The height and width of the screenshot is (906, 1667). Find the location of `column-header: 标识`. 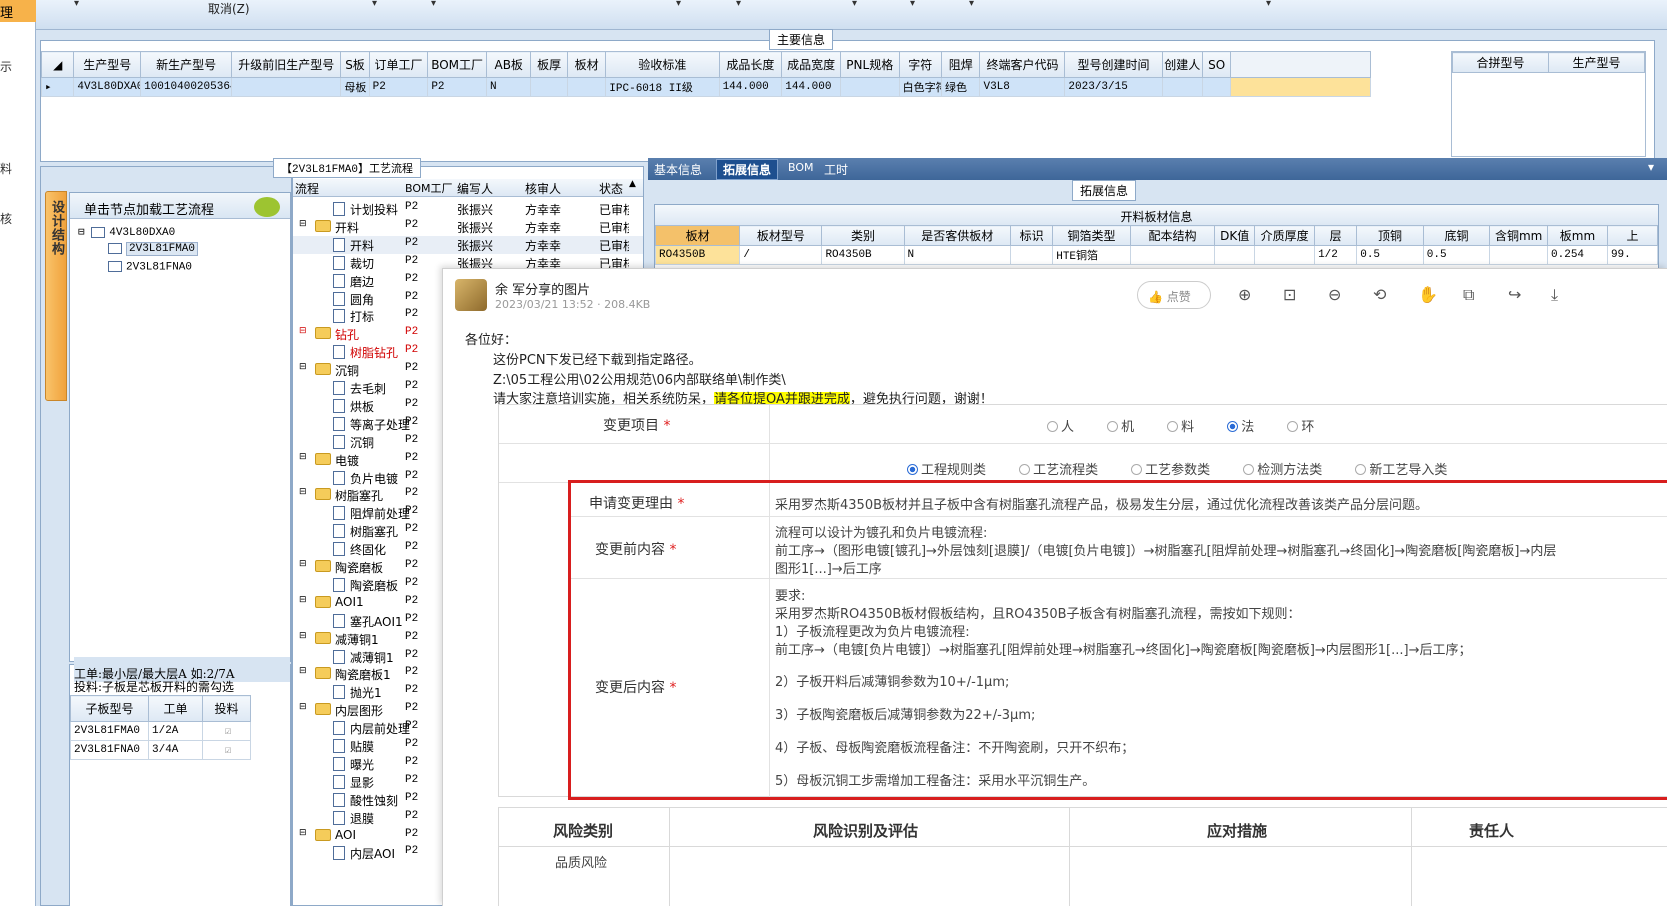

column-header: 标识 is located at coordinates (1032, 235).